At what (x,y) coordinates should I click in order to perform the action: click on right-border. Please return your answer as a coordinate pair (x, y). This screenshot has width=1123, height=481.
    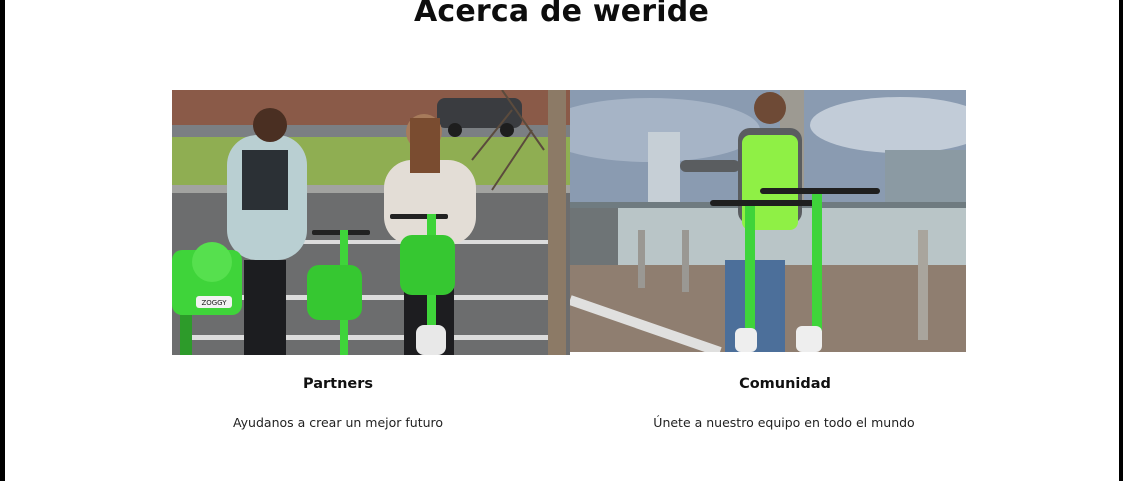
    Looking at the image, I should click on (1121, 240).